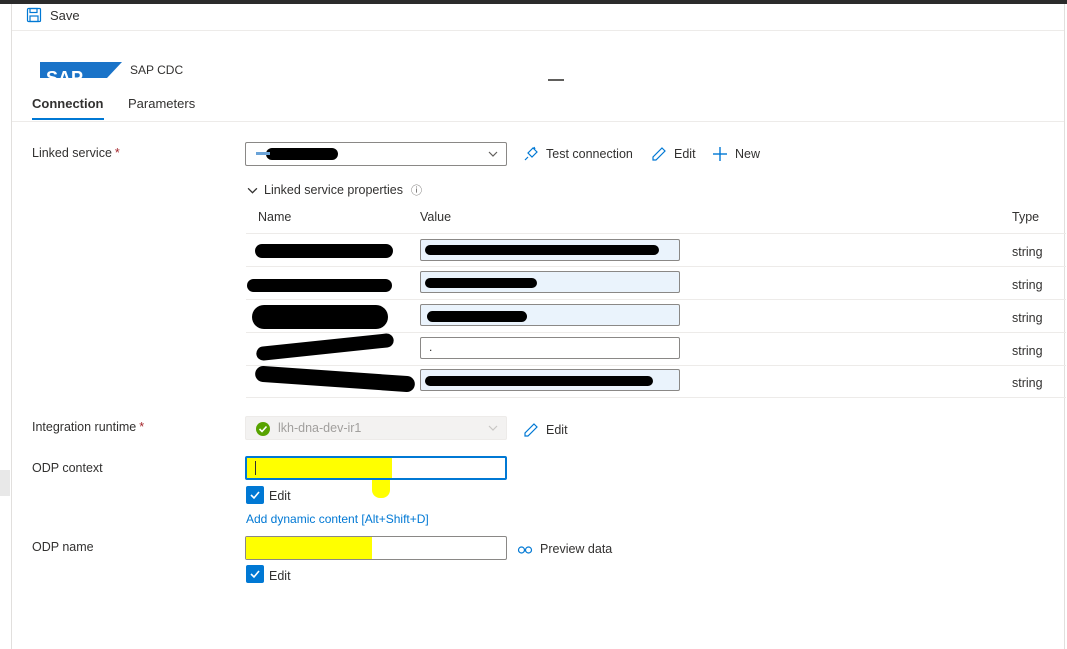 The height and width of the screenshot is (649, 1067). What do you see at coordinates (578, 154) in the screenshot?
I see `test-connection-button: Test connection` at bounding box center [578, 154].